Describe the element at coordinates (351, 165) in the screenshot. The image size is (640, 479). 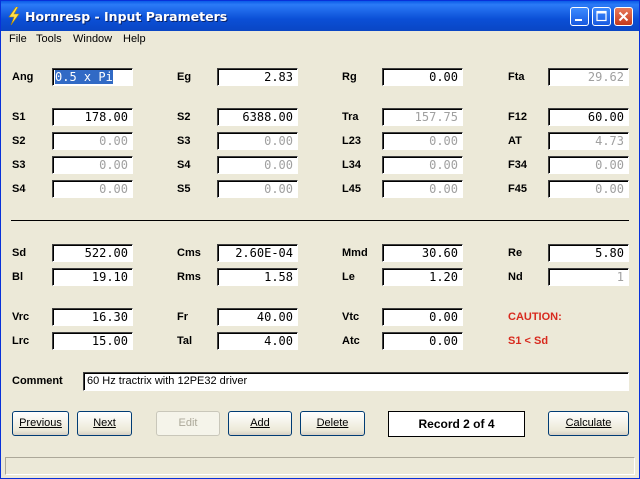
I see `label-l34: L34` at that location.